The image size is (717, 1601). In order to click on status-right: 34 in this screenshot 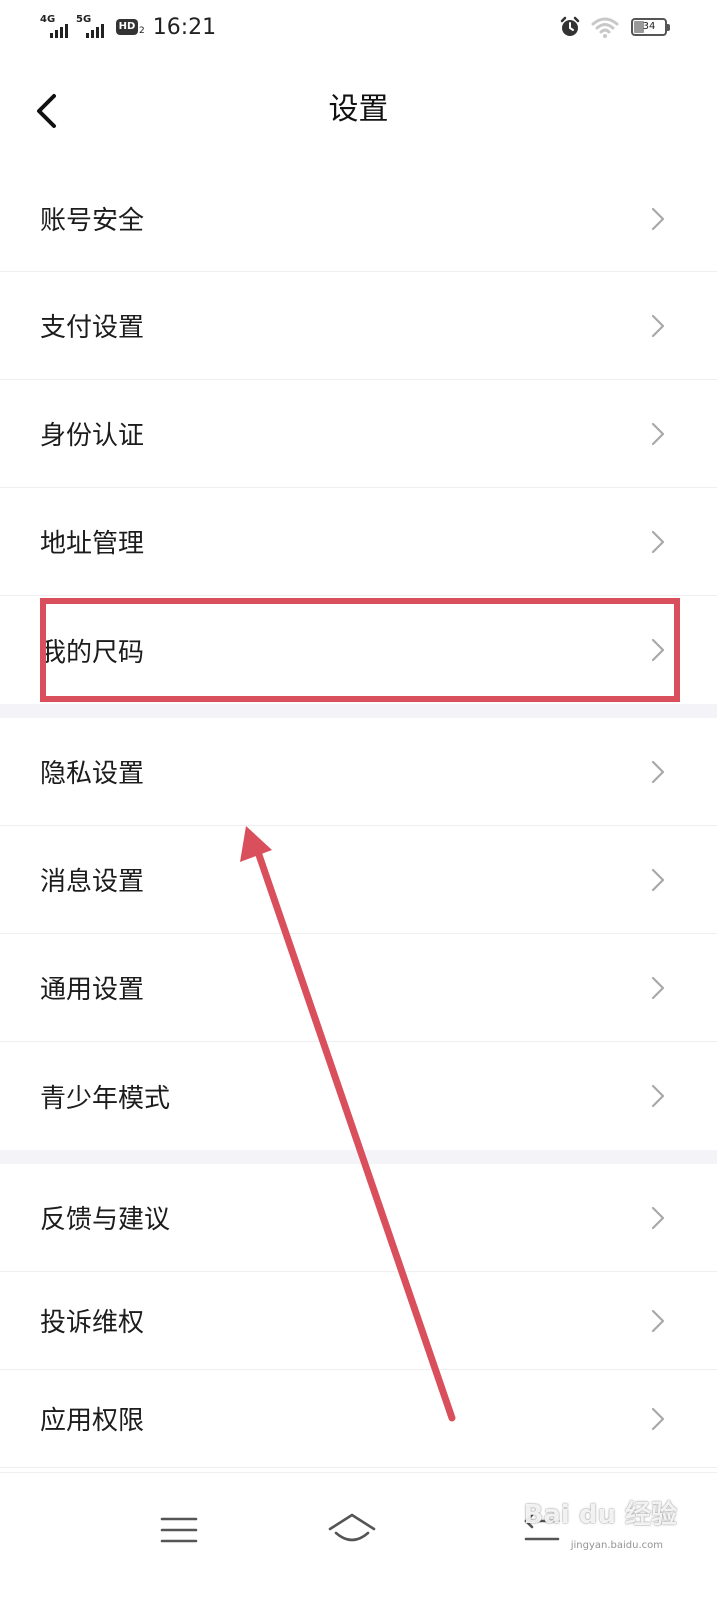, I will do `click(614, 27)`.